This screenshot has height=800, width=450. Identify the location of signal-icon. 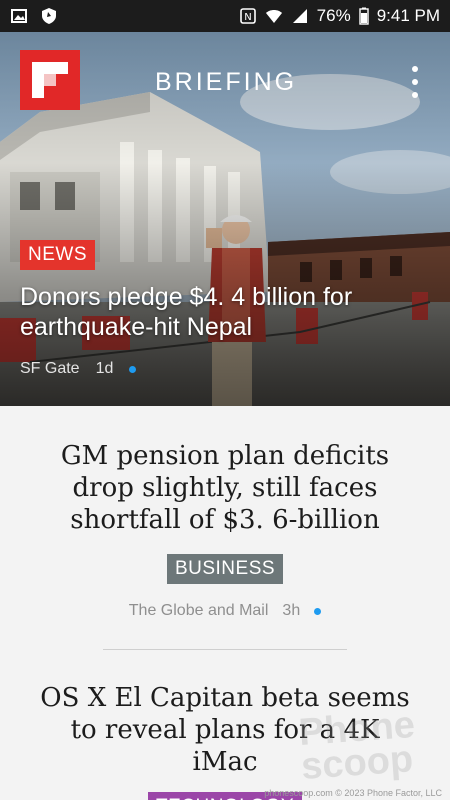
(299, 16).